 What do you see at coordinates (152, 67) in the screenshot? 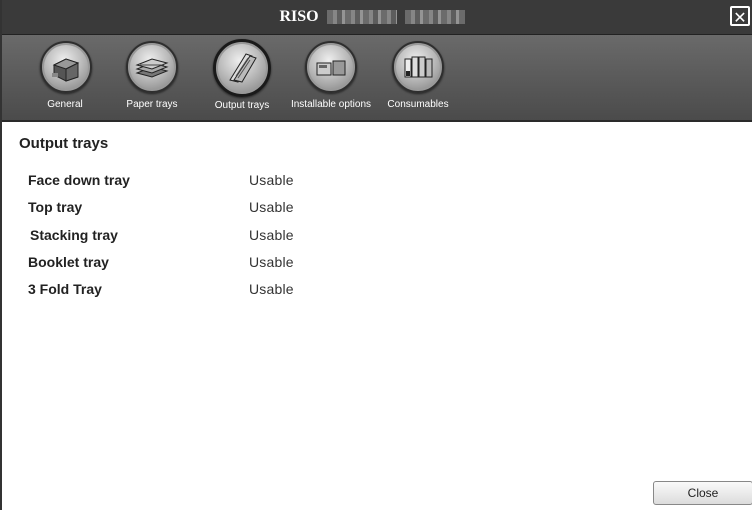
I see `paper-stack-icon` at bounding box center [152, 67].